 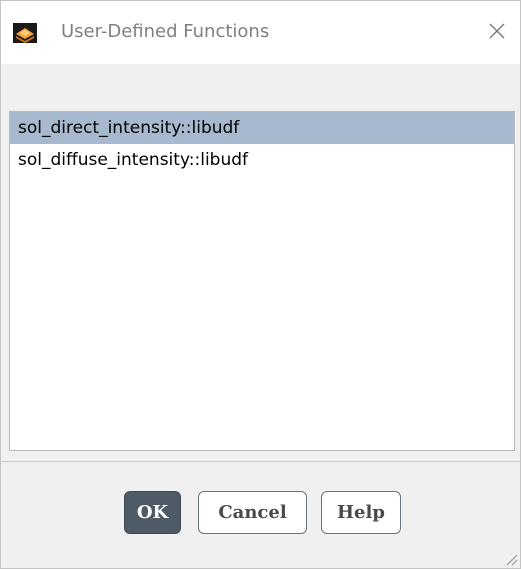 I want to click on close-button, so click(x=497, y=32).